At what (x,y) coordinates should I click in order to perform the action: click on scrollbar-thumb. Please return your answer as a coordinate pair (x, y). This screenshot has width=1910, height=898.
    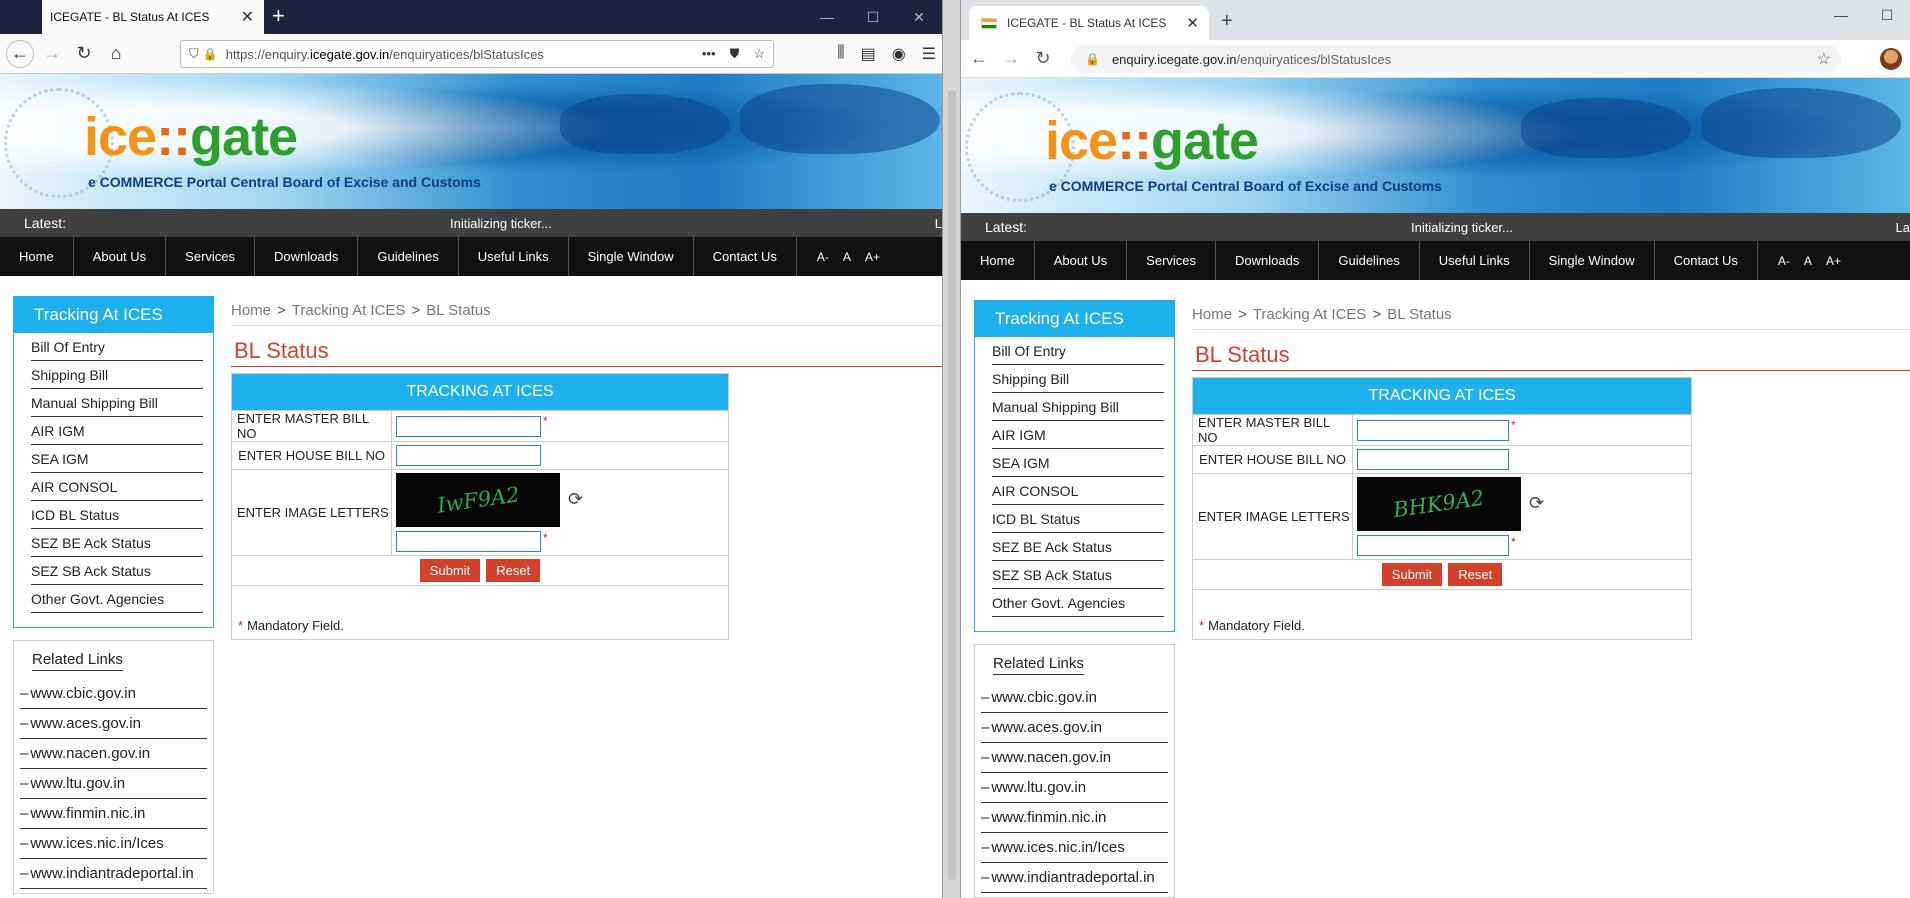
    Looking at the image, I should click on (952, 485).